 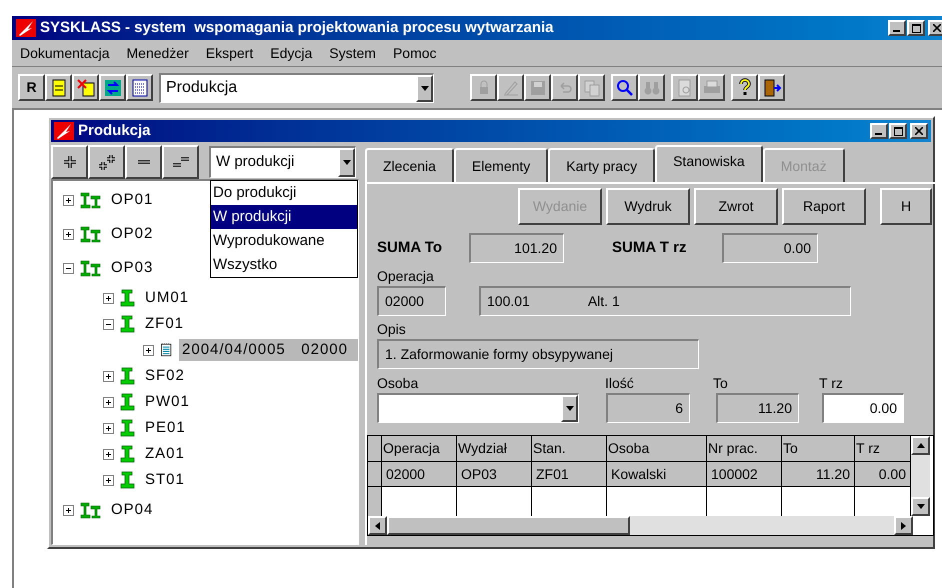 What do you see at coordinates (157, 53) in the screenshot?
I see `menu-item: Menedżer` at bounding box center [157, 53].